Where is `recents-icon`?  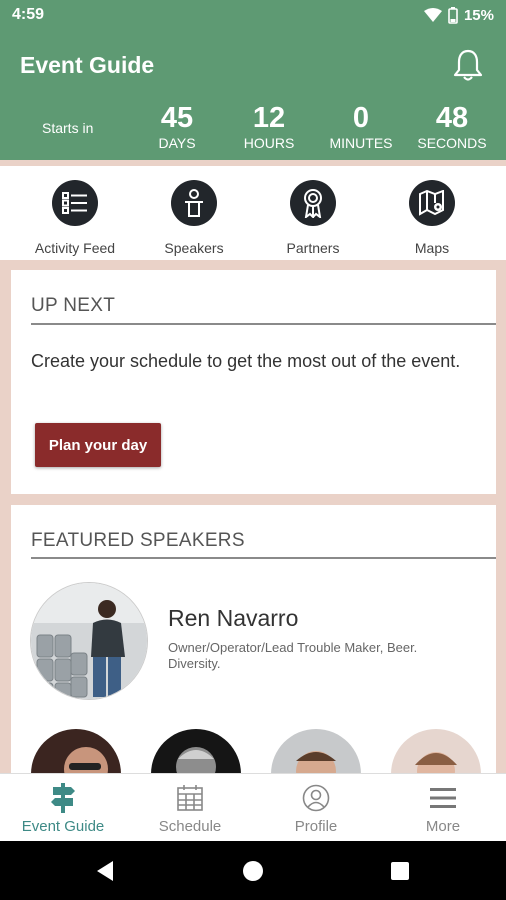
recents-icon is located at coordinates (400, 871).